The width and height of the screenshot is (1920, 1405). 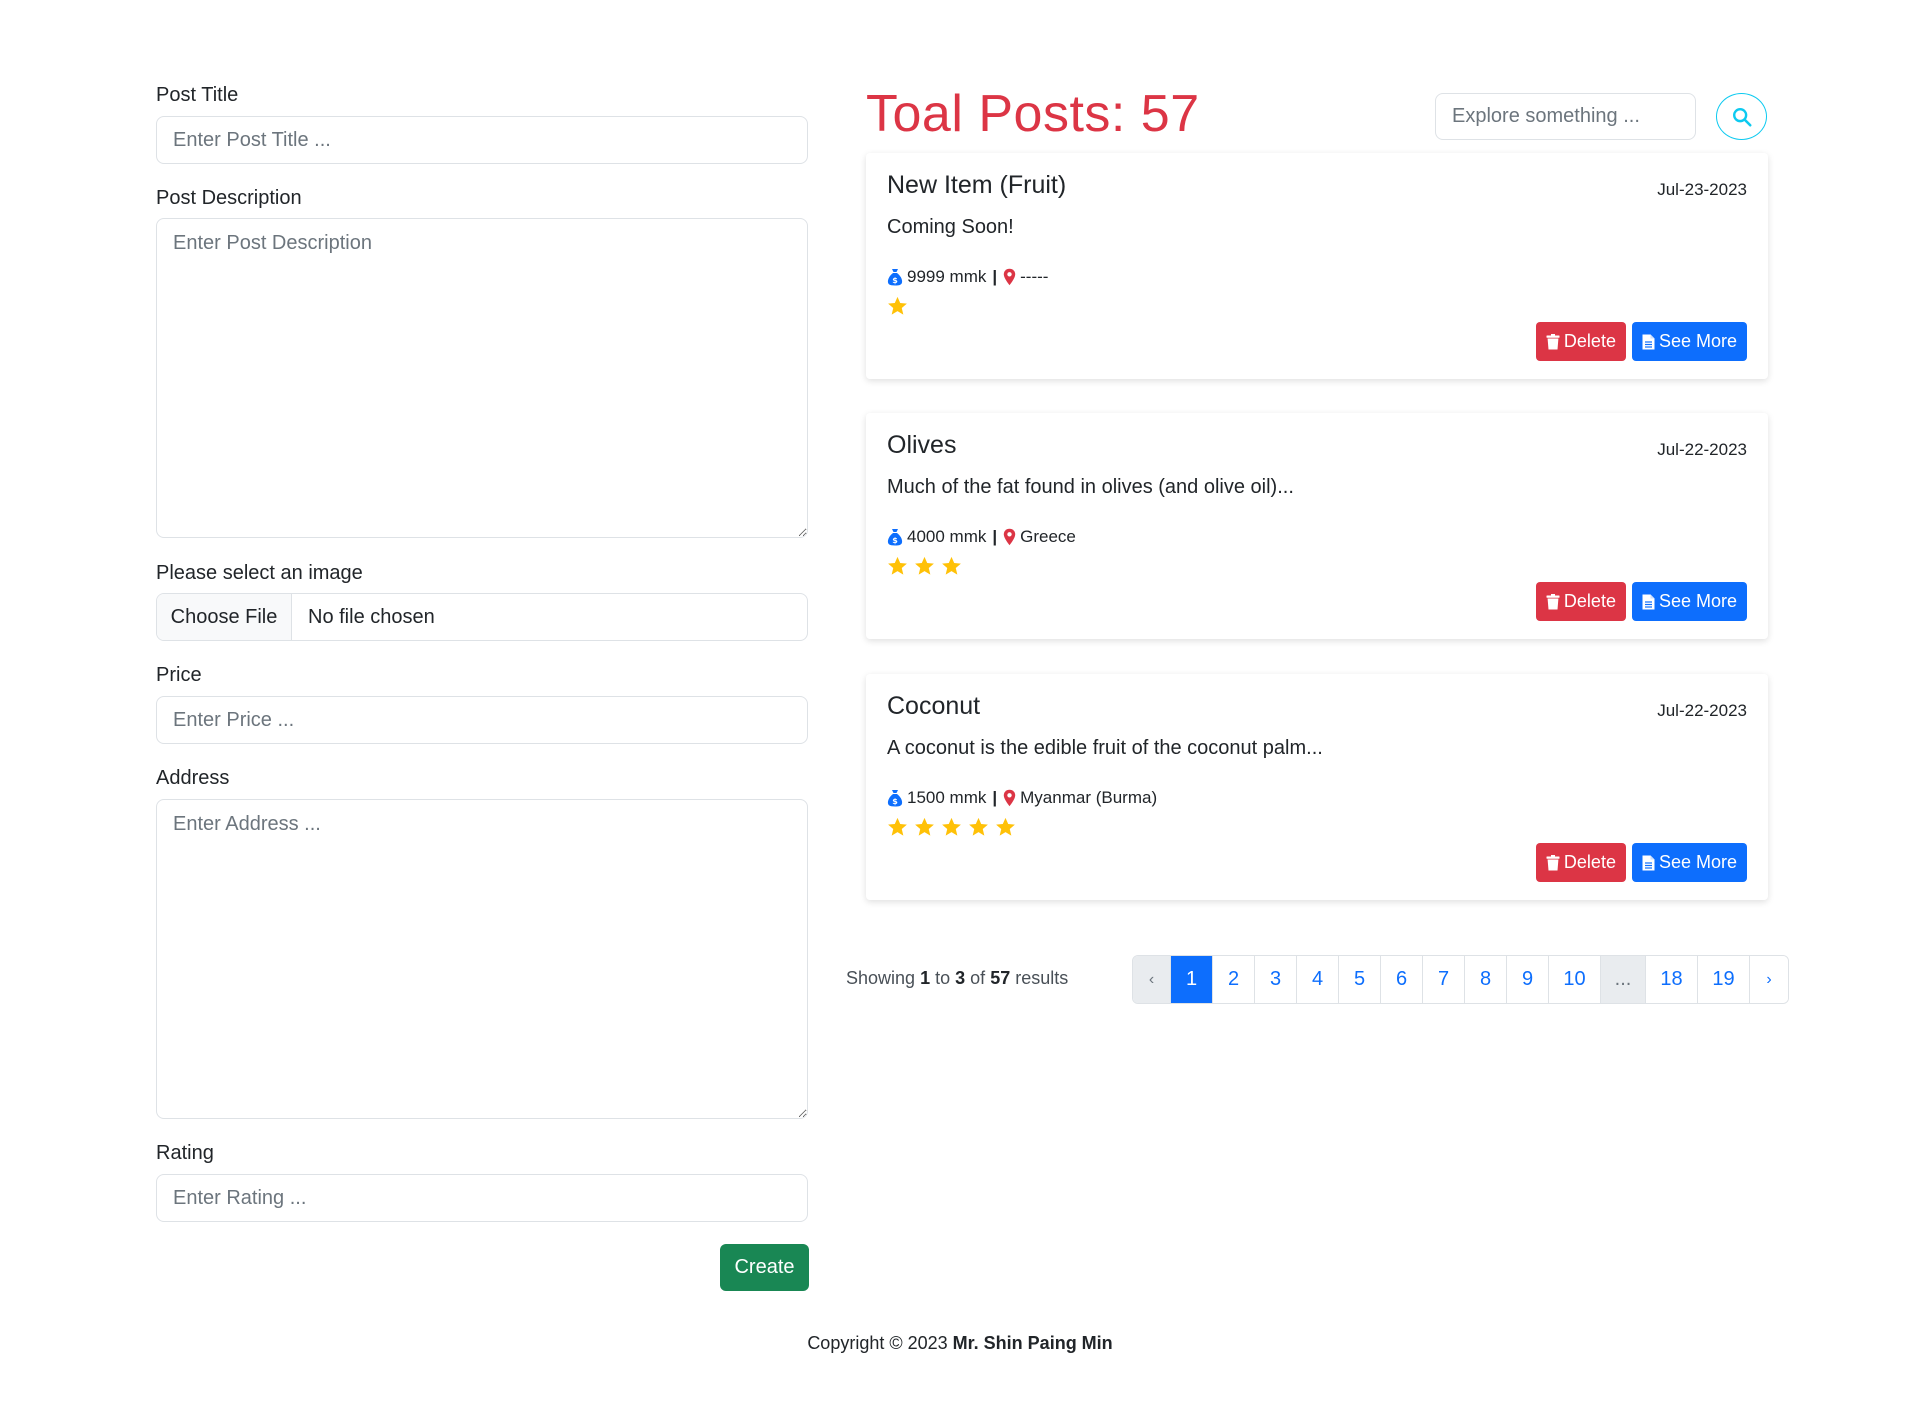 I want to click on pagination-page-5: 5, so click(x=1360, y=979).